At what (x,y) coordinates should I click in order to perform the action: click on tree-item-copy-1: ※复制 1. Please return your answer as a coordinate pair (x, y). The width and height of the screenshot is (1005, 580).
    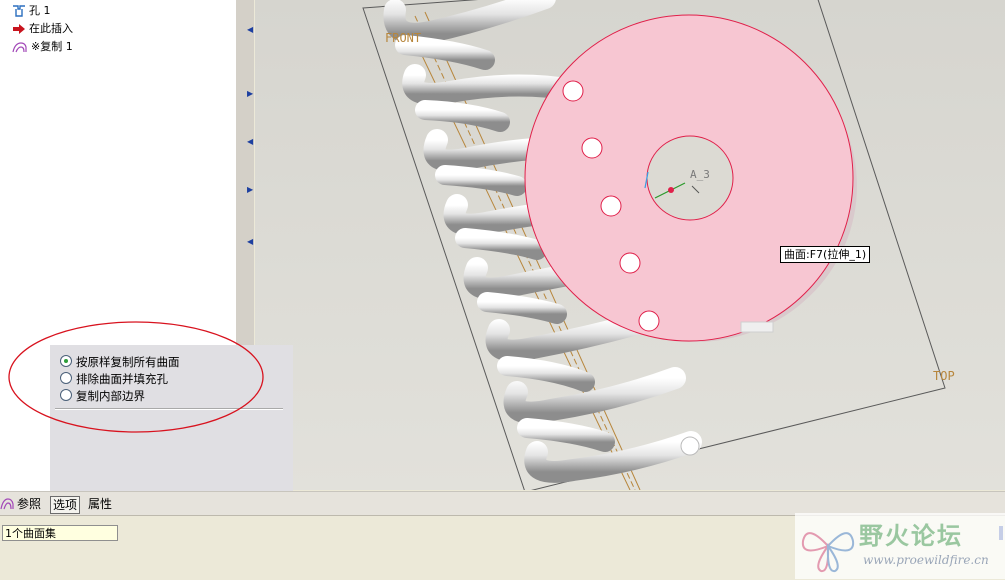
    Looking at the image, I should click on (42, 47).